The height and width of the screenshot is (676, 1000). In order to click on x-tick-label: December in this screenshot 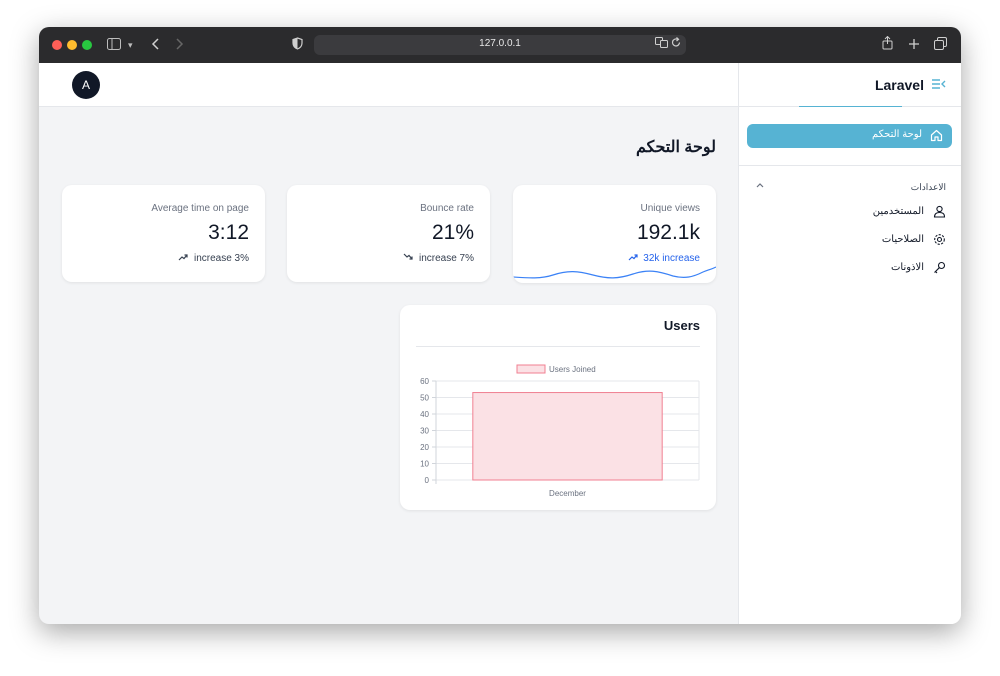, I will do `click(567, 493)`.